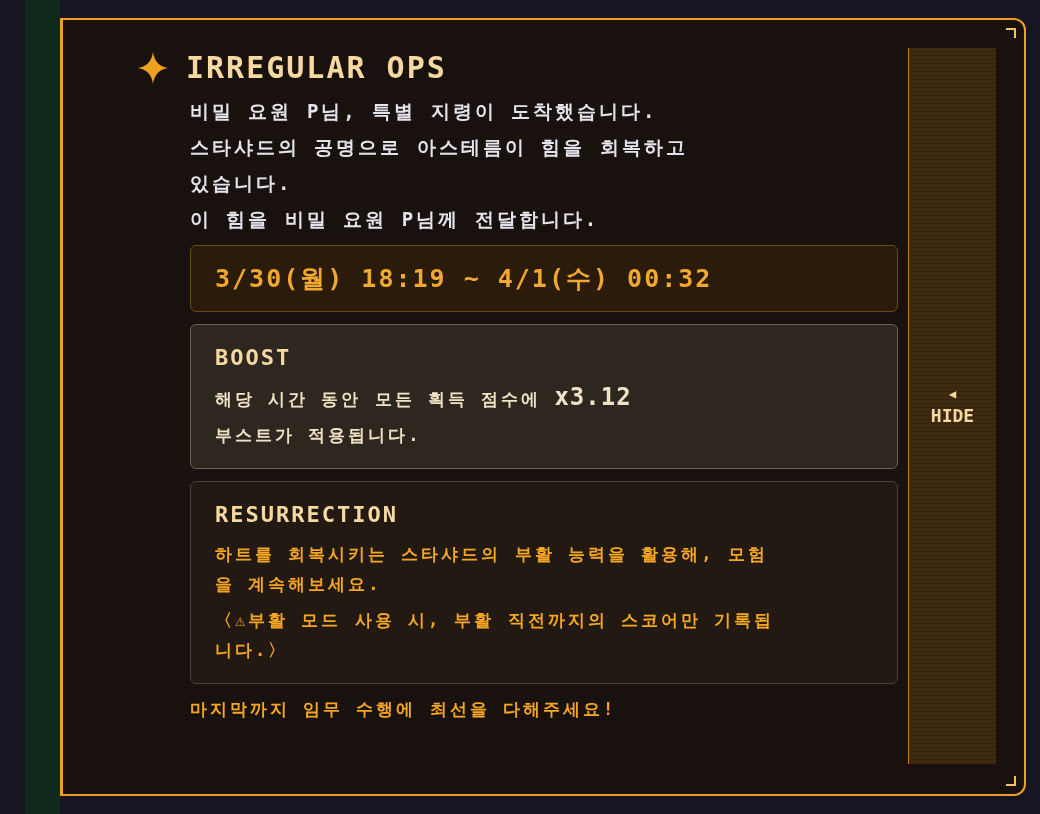 The height and width of the screenshot is (814, 1040). Describe the element at coordinates (254, 357) in the screenshot. I see `card-heading: BOOST` at that location.